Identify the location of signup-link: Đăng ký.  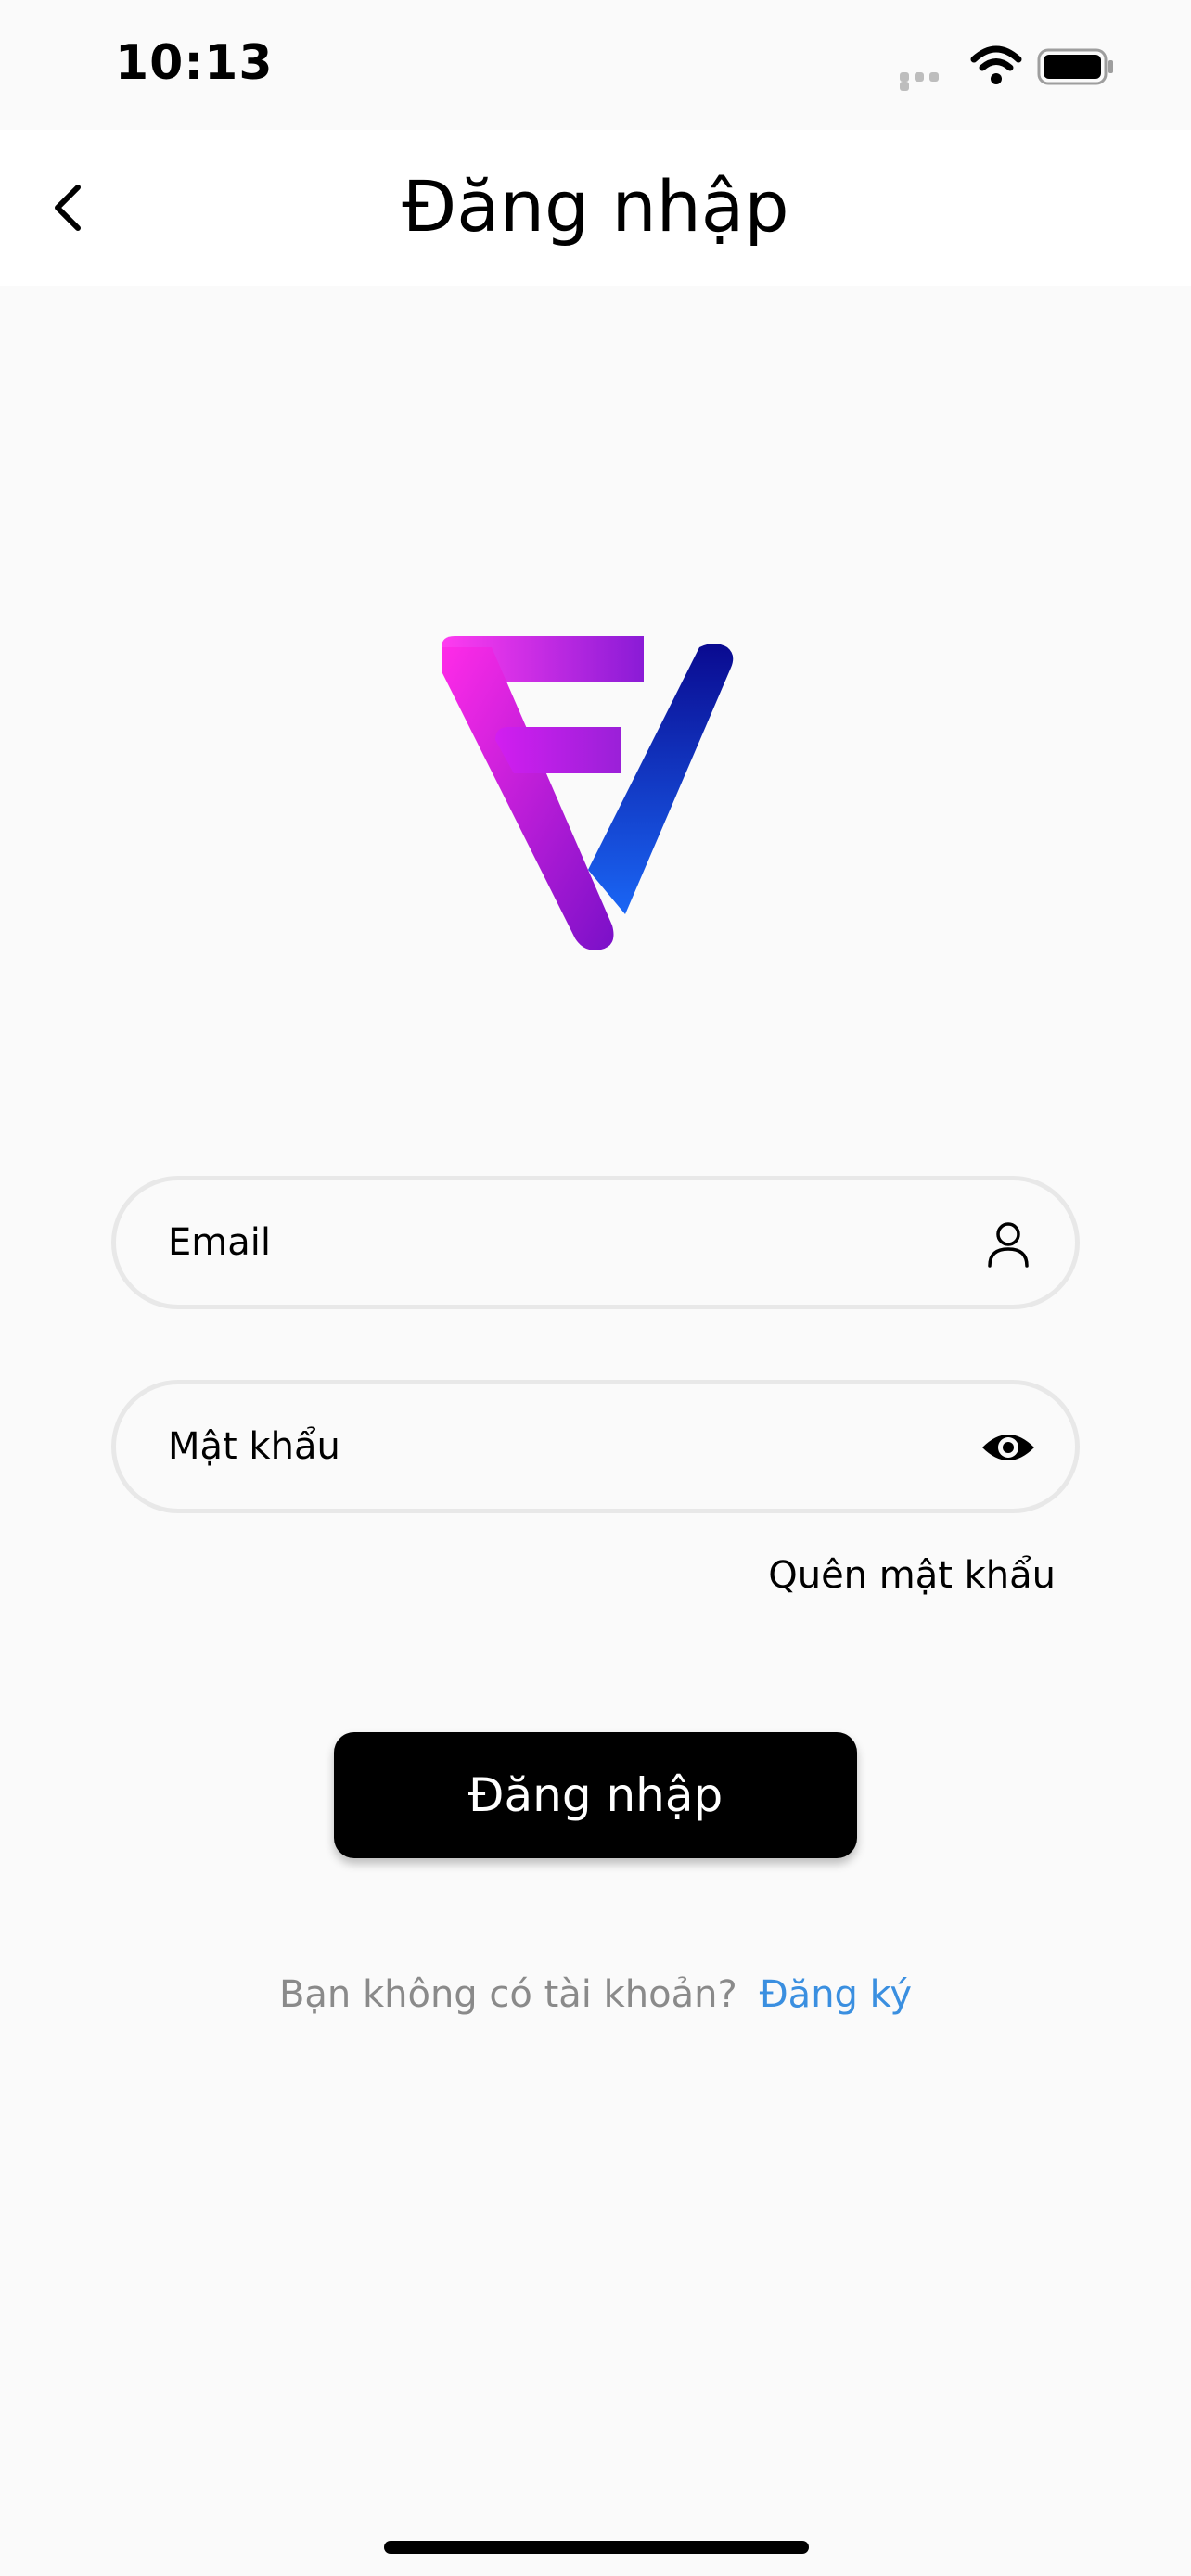
(836, 1994).